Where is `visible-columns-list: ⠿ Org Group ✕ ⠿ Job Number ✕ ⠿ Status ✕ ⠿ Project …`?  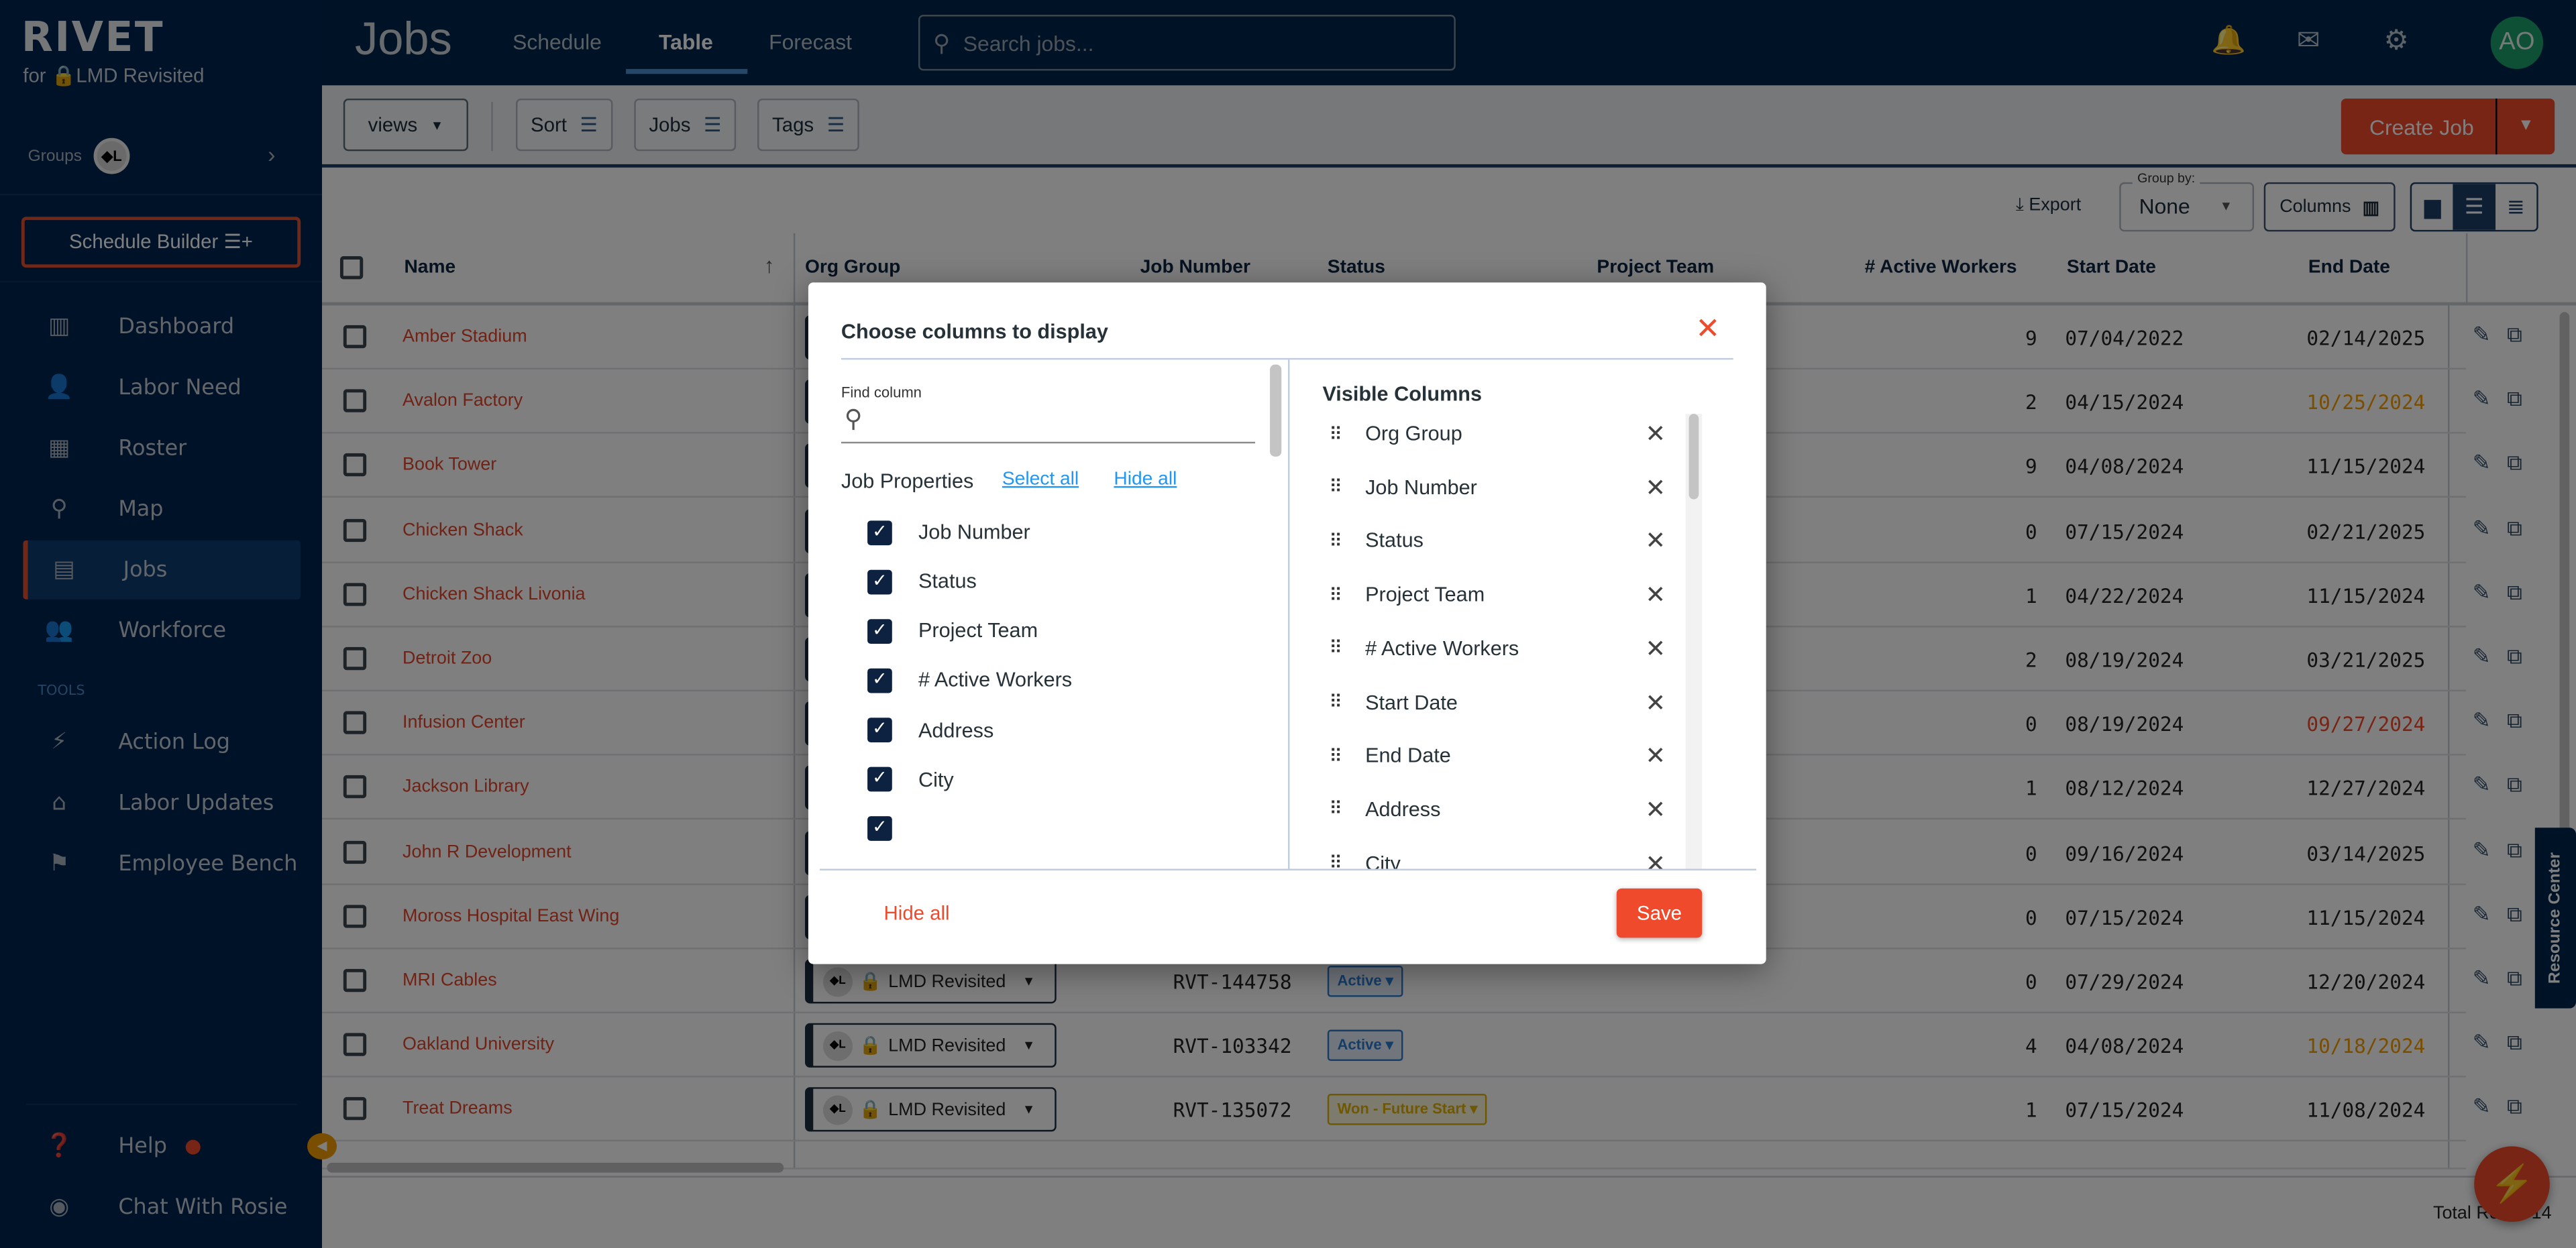
visible-columns-list: ⠿ Org Group ✕ ⠿ Job Number ✕ ⠿ Status ✕ ⠿ Project … is located at coordinates (1287, 642).